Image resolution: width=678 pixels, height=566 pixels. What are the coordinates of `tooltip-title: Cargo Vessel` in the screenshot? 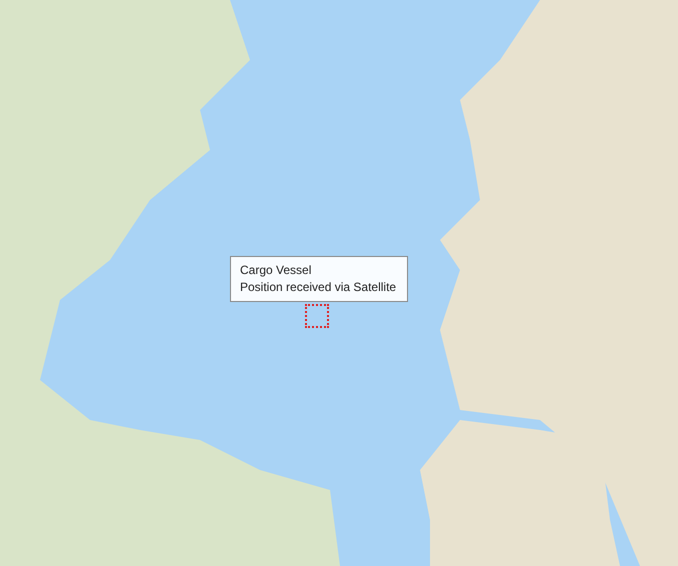 It's located at (276, 270).